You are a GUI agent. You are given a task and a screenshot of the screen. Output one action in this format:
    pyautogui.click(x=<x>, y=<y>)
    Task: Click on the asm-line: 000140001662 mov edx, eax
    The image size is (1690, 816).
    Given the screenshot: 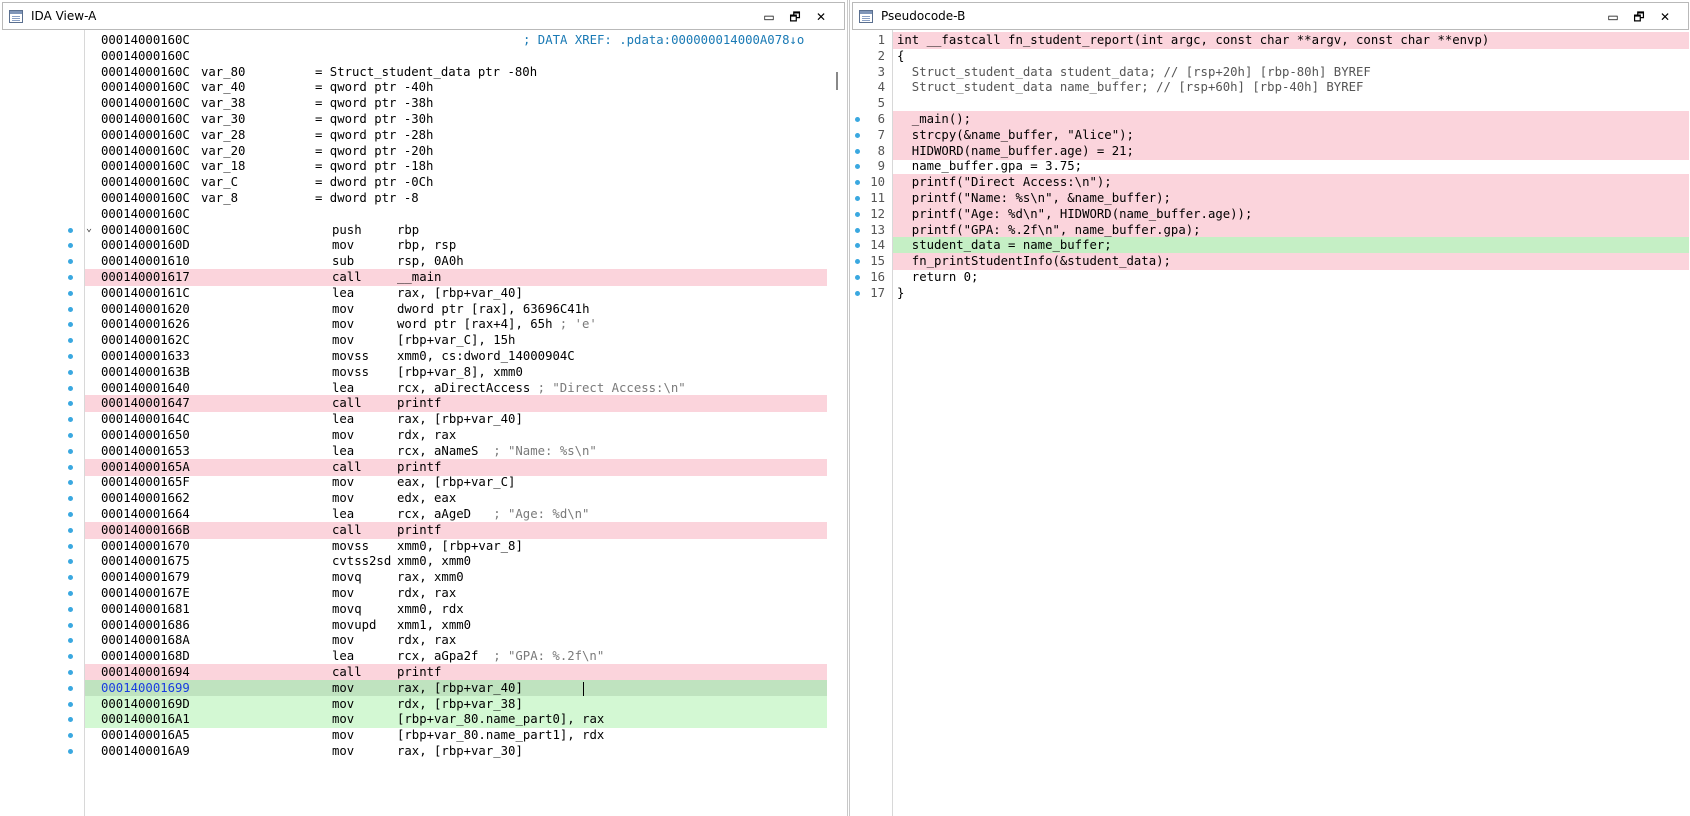 What is the action you would take?
    pyautogui.click(x=456, y=498)
    